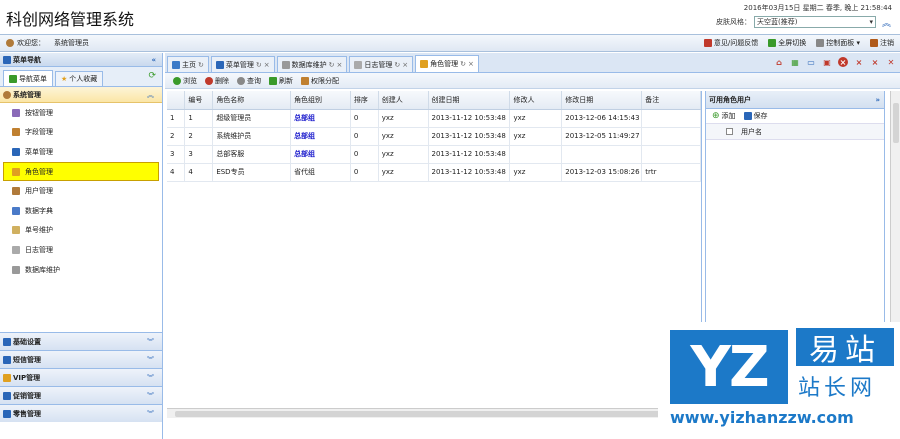 This screenshot has width=900, height=439. Describe the element at coordinates (671, 100) in the screenshot. I see `col-remark: 备注` at that location.